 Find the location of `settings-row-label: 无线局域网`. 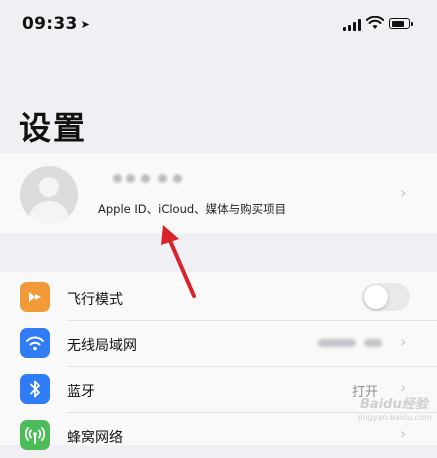

settings-row-label: 无线局域网 is located at coordinates (102, 346).